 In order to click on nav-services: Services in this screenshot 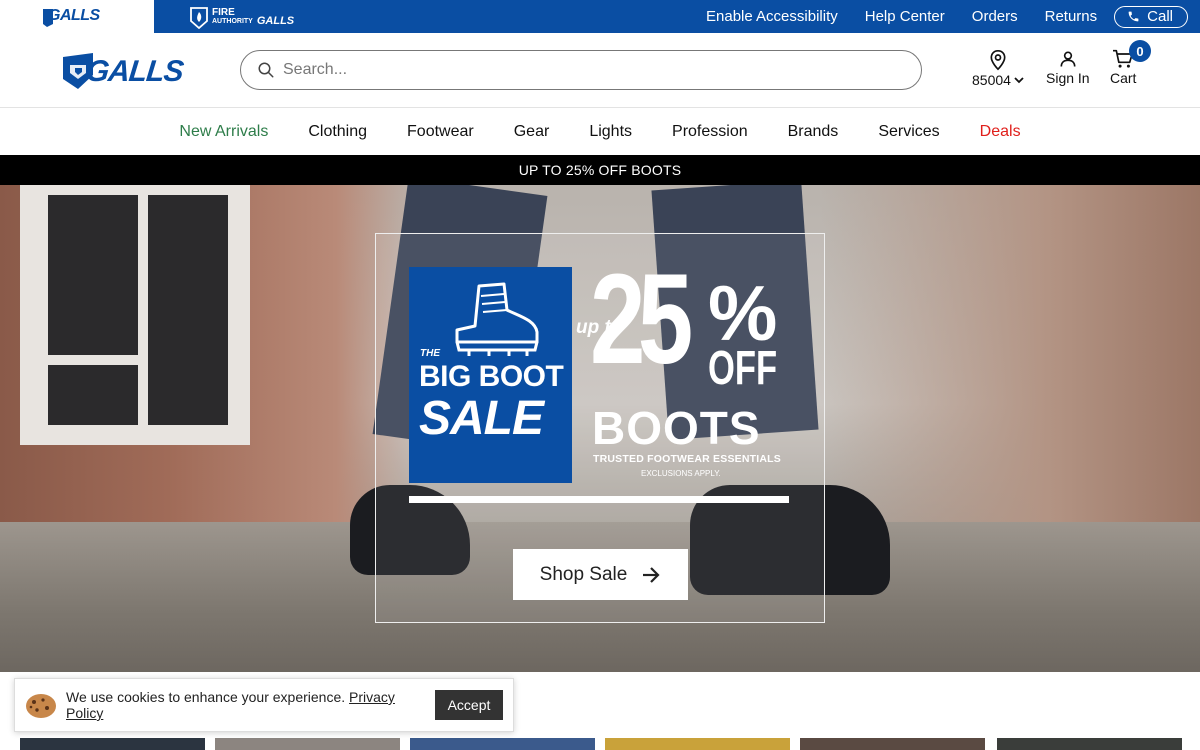, I will do `click(908, 132)`.